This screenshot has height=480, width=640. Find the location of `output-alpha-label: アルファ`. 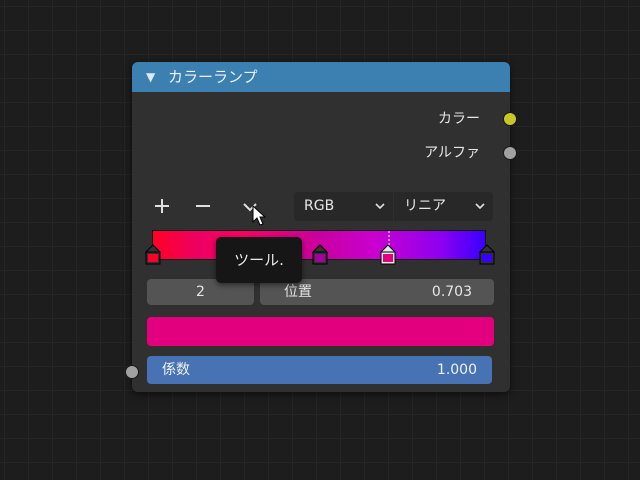

output-alpha-label: アルファ is located at coordinates (452, 153).